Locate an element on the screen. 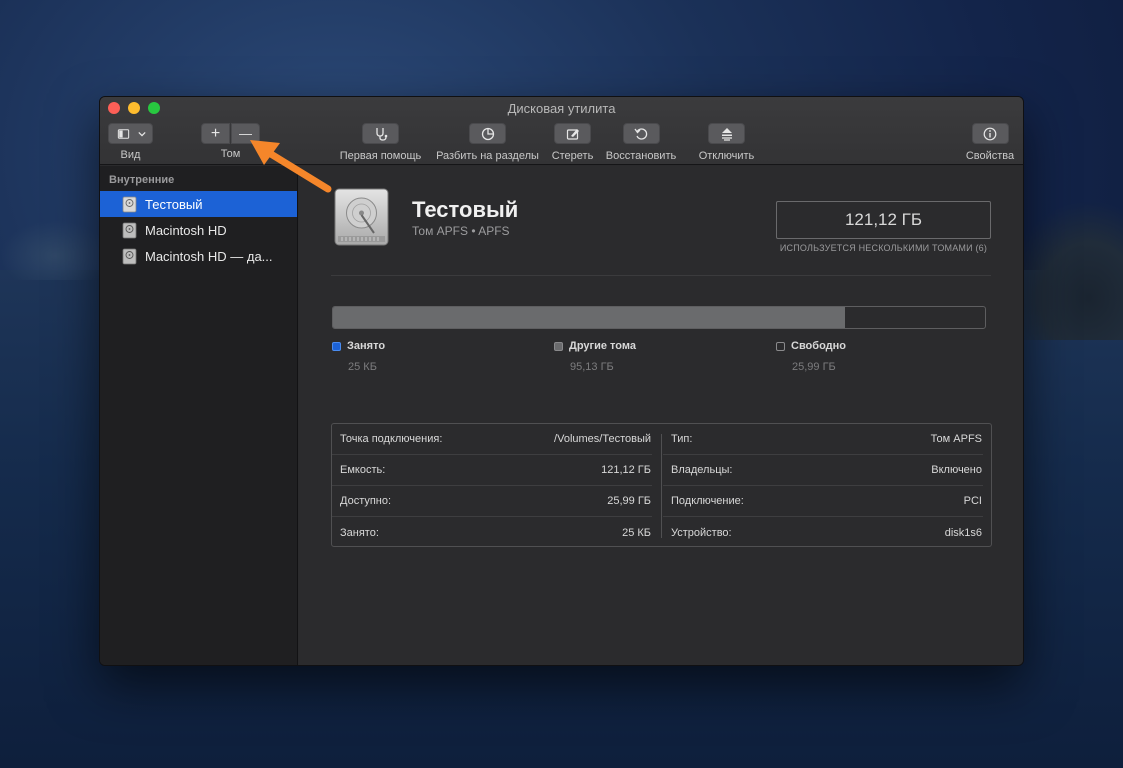  first-aid-label: Первая помощь is located at coordinates (380, 155).